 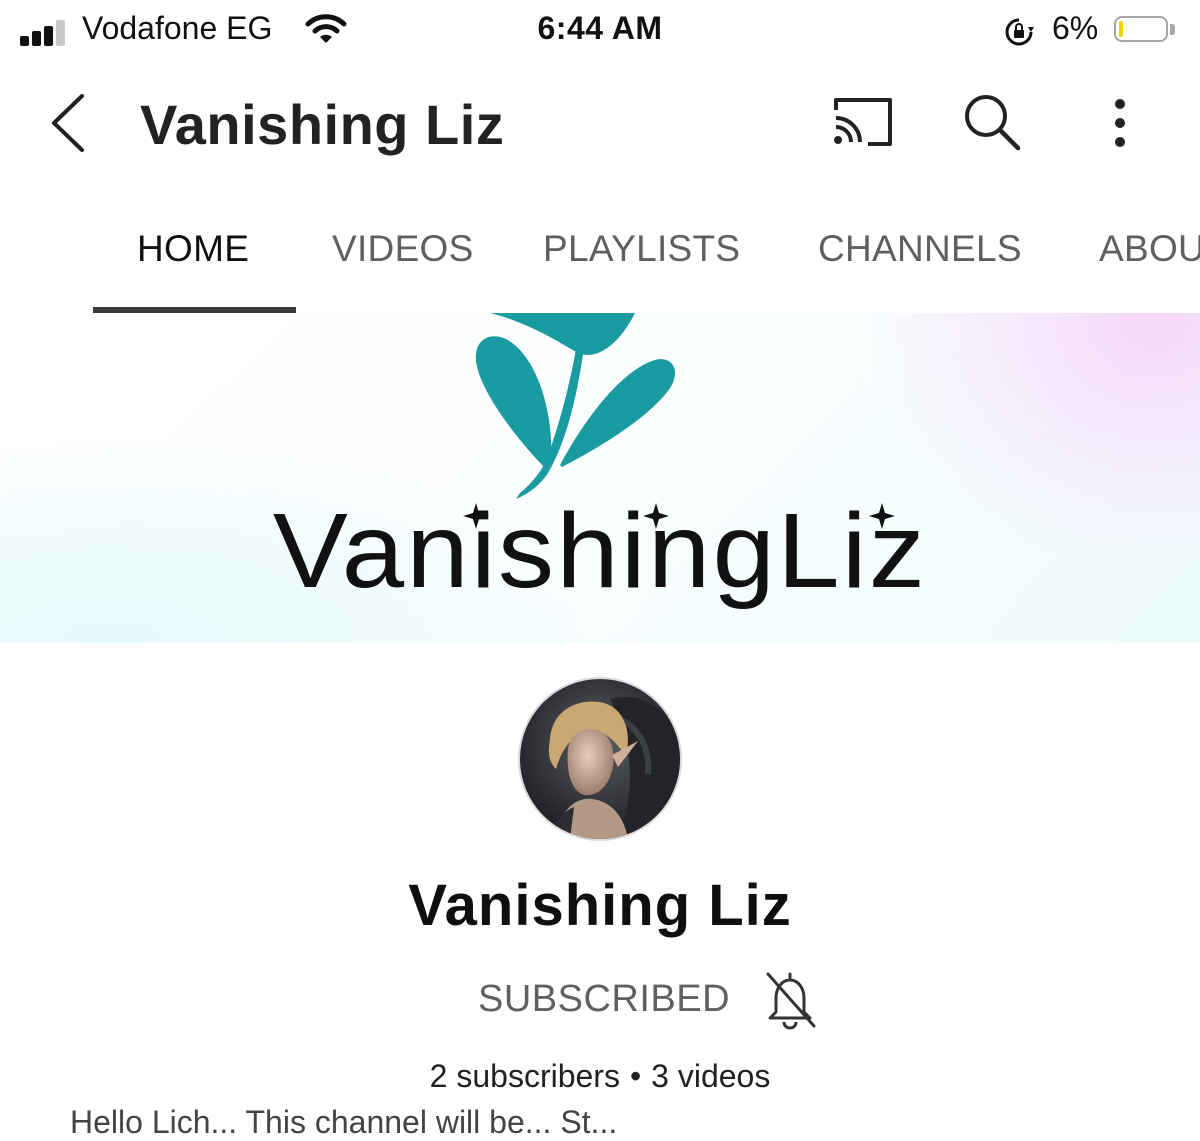 I want to click on header-title: Vanishing Liz, so click(x=322, y=124).